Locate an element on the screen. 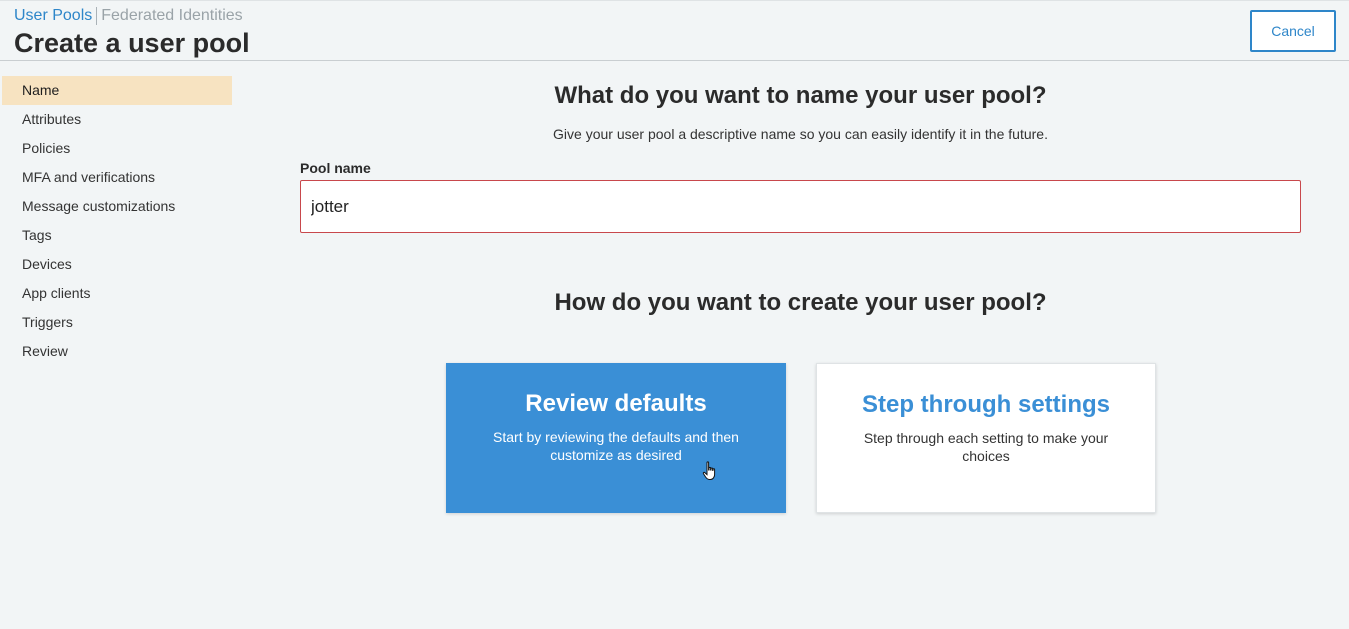 Image resolution: width=1349 pixels, height=629 pixels. sidebar-item-devices: Devices is located at coordinates (117, 264).